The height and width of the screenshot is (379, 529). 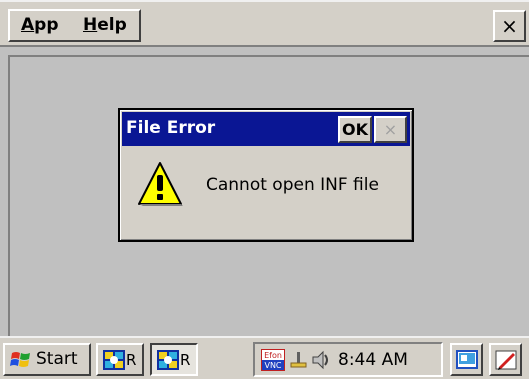 I want to click on desktop-icon, so click(x=467, y=359).